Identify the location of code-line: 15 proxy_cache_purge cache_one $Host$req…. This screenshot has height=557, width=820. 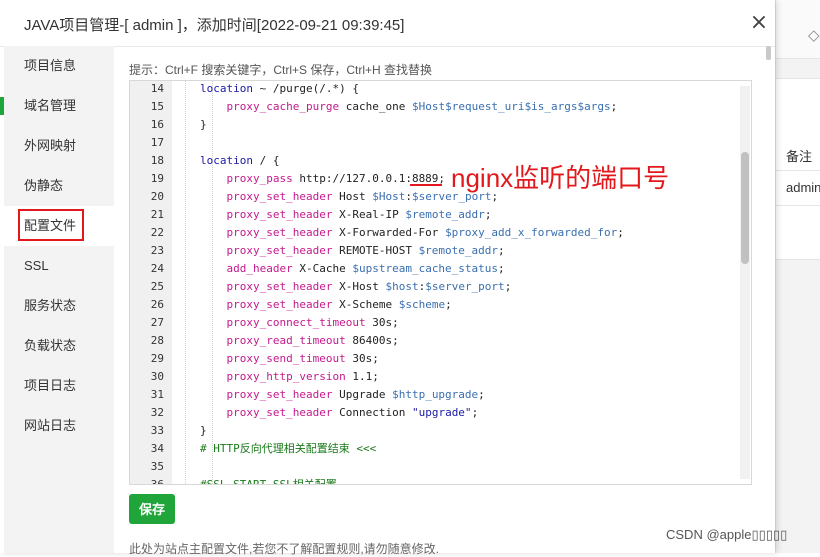
(435, 107).